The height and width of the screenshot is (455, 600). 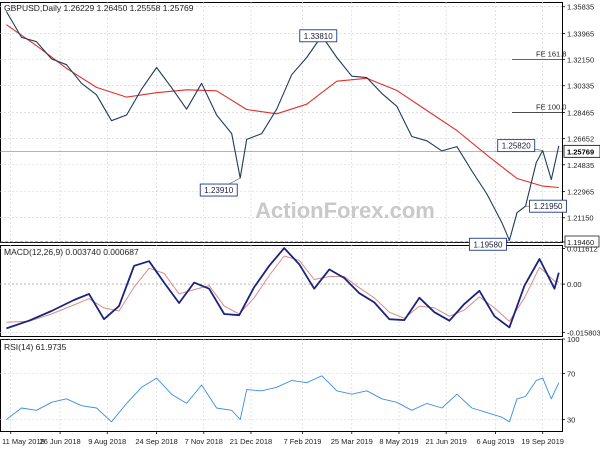 What do you see at coordinates (398, 441) in the screenshot?
I see `x-tick-label: 8 May 2019` at bounding box center [398, 441].